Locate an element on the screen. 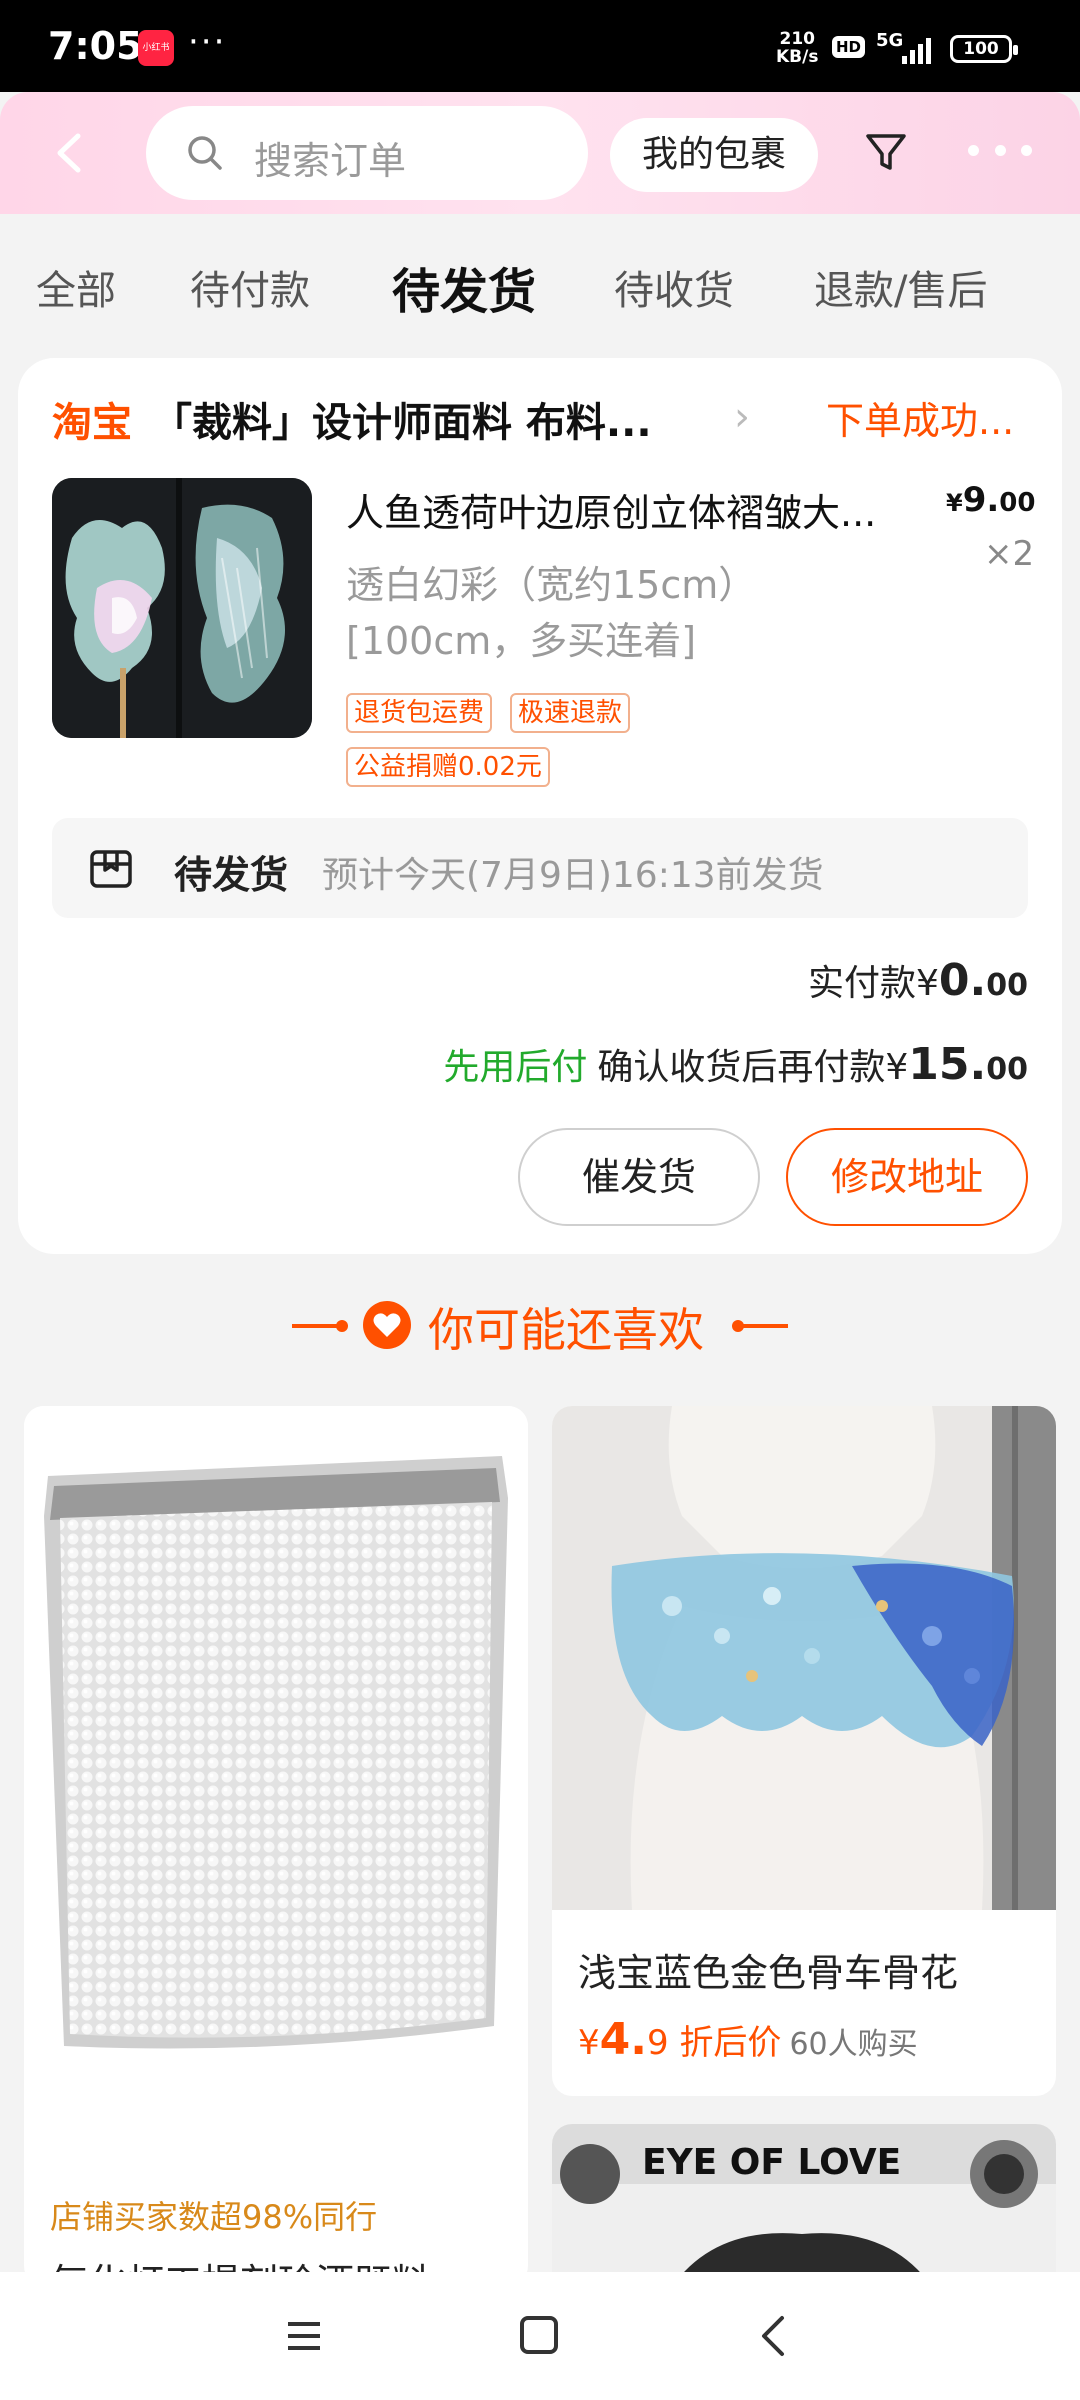  search-input: 搜索订单 is located at coordinates (367, 153).